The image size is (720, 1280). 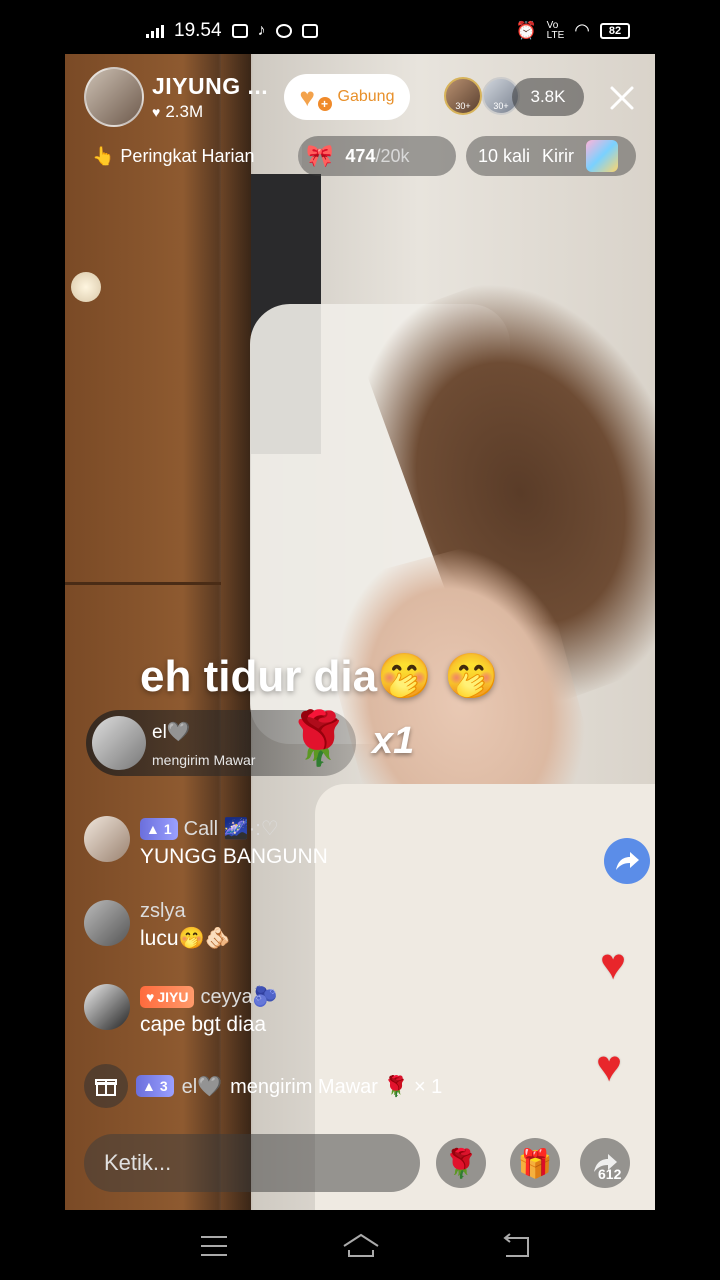 What do you see at coordinates (283, 31) in the screenshot?
I see `app-icon` at bounding box center [283, 31].